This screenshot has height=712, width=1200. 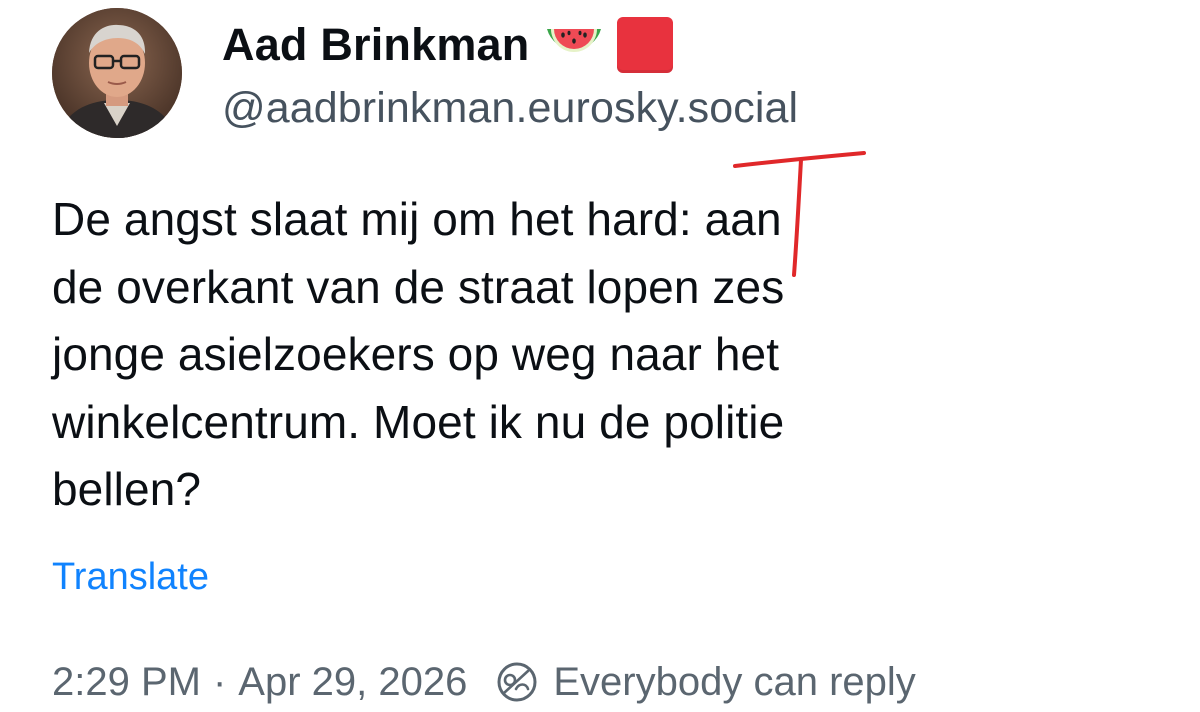 I want to click on avatar, so click(x=117, y=73).